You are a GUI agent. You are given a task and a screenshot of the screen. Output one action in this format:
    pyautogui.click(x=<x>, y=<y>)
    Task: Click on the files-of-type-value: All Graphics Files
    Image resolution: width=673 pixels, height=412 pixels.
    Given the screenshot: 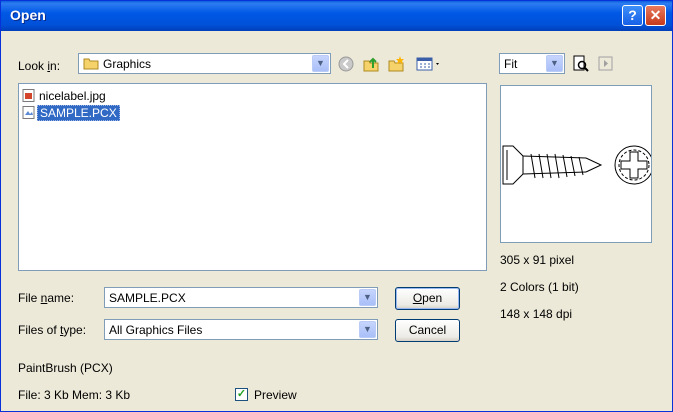 What is the action you would take?
    pyautogui.click(x=156, y=330)
    